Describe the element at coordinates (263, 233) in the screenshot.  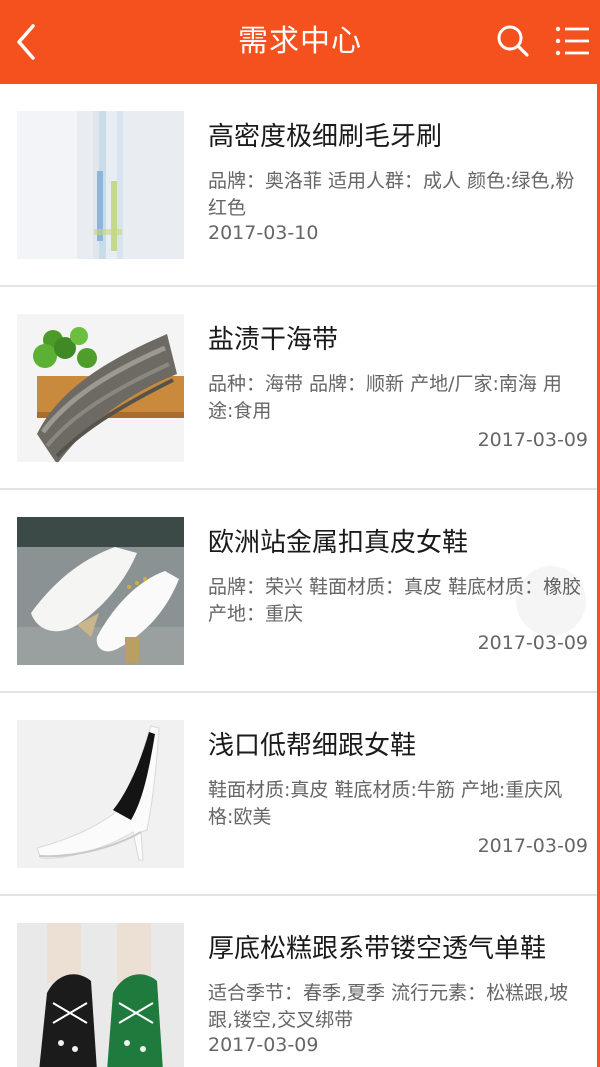
I see `item-date: 2017-03-10` at that location.